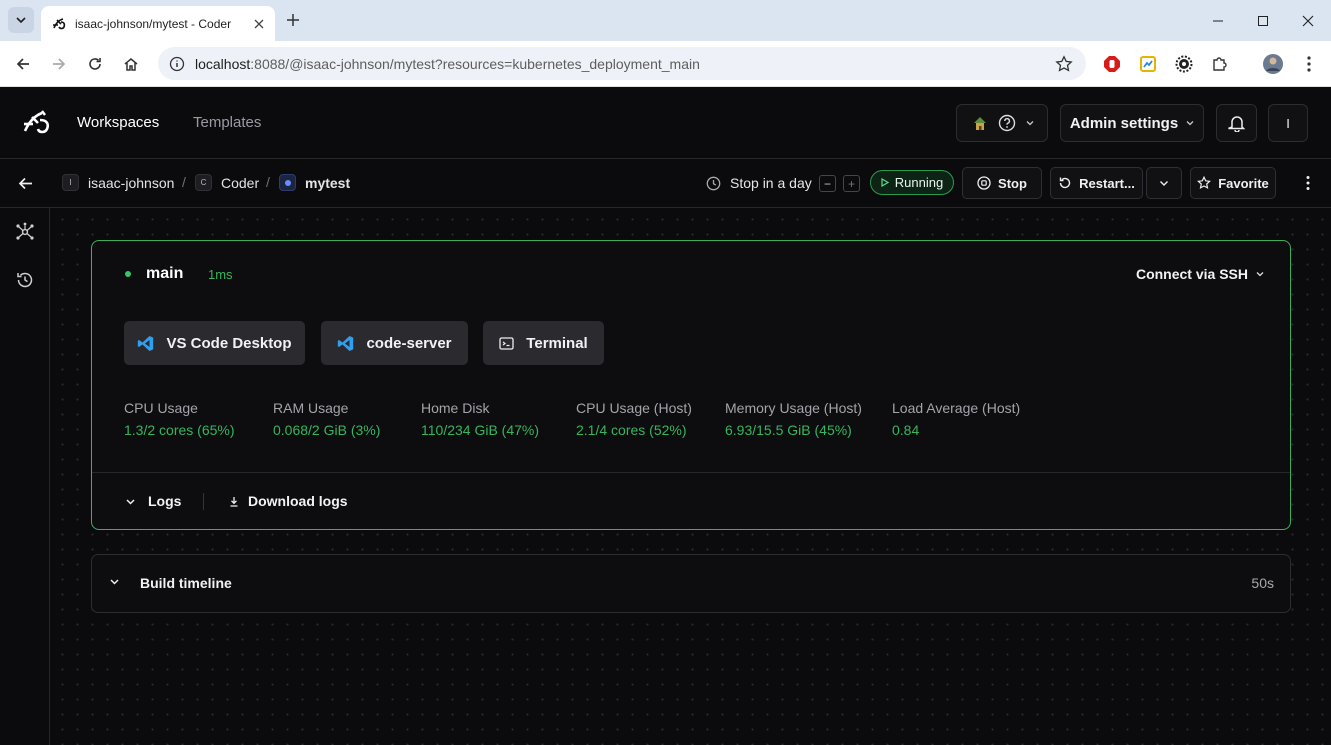 This screenshot has height=745, width=1331. I want to click on browser-tab-title: isaac-johnson/mytest - Coder, so click(153, 23).